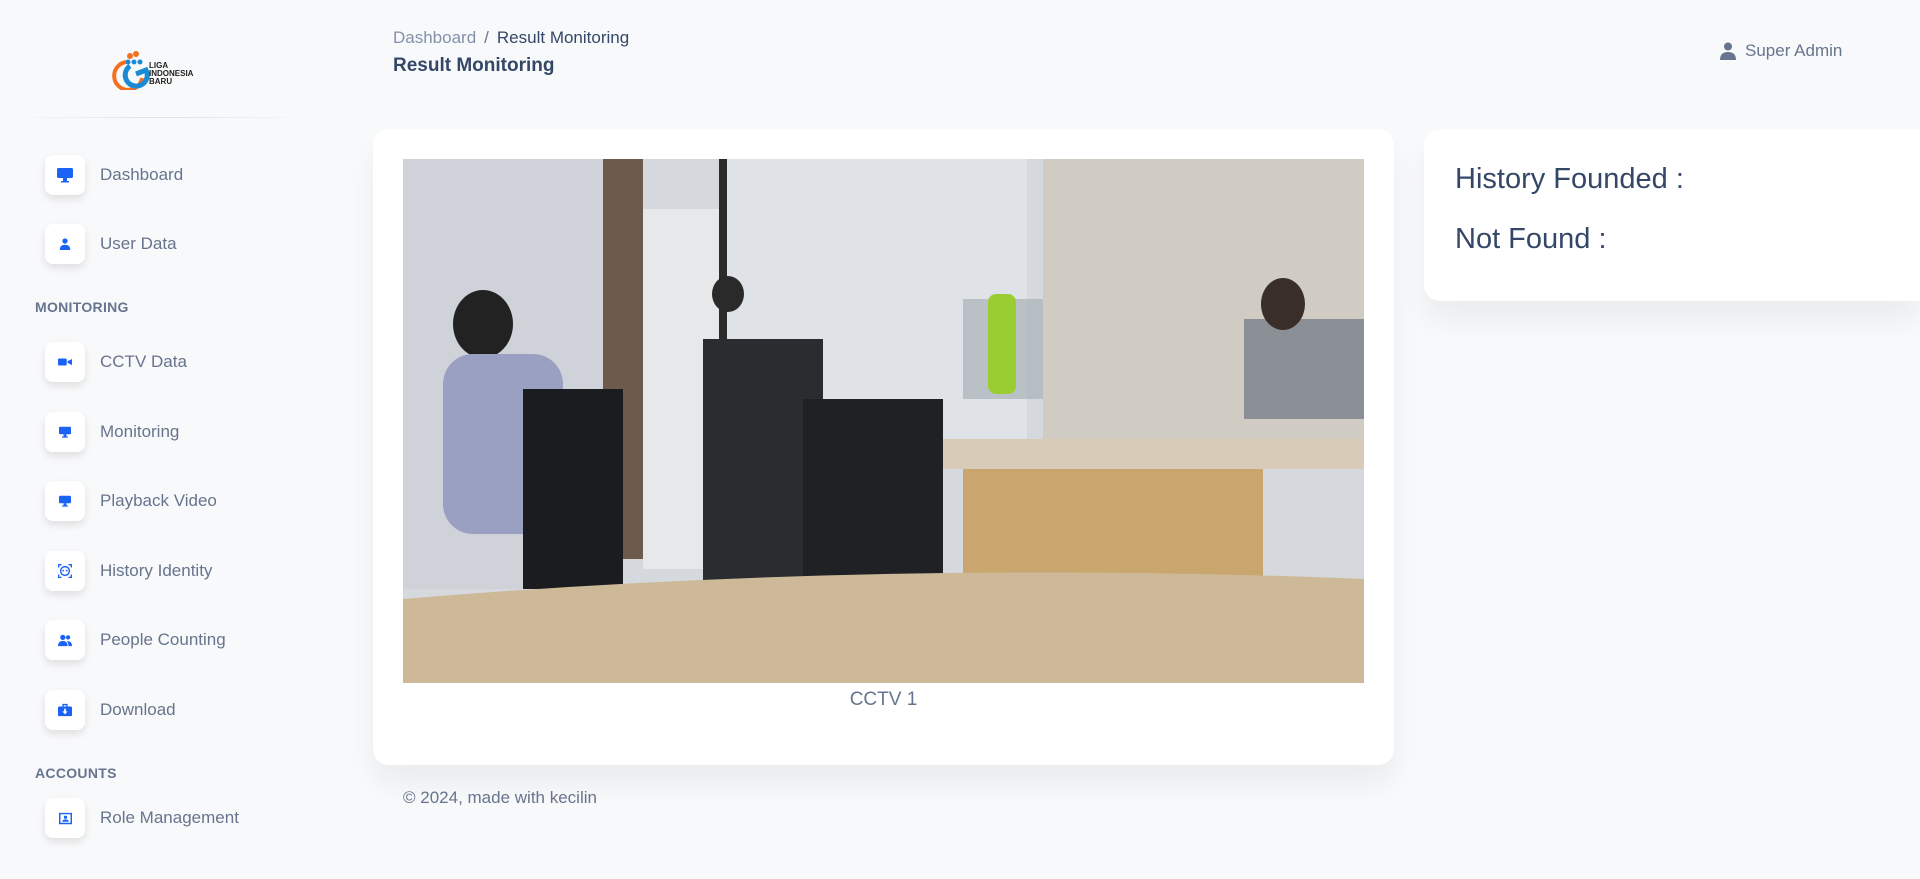  What do you see at coordinates (140, 431) in the screenshot?
I see `sidebar-item-label: Monitoring` at bounding box center [140, 431].